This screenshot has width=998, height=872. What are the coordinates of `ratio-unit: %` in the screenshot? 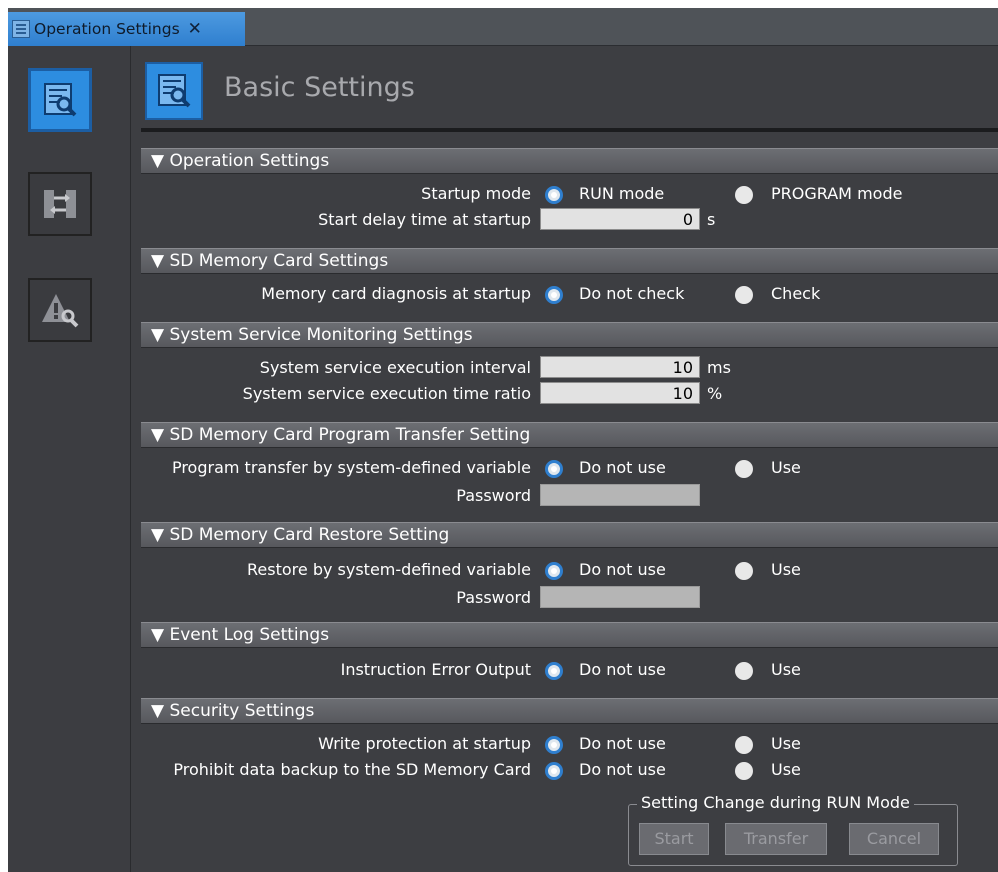 It's located at (715, 393).